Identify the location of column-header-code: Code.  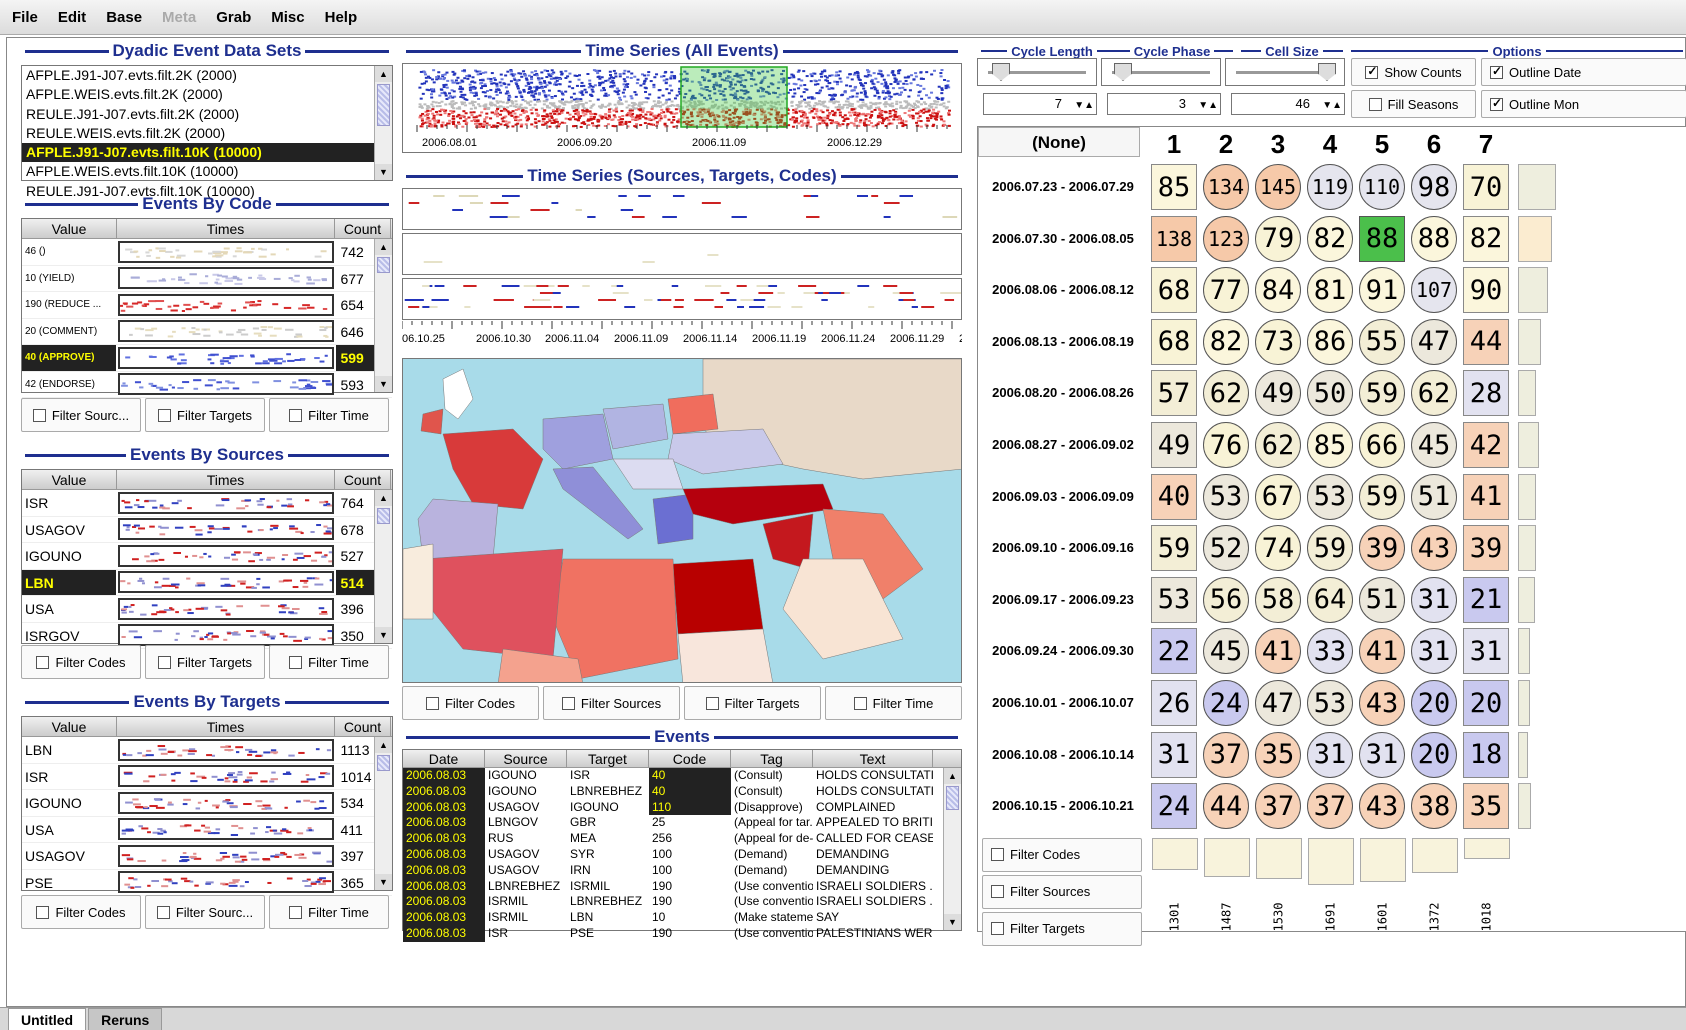
(690, 758).